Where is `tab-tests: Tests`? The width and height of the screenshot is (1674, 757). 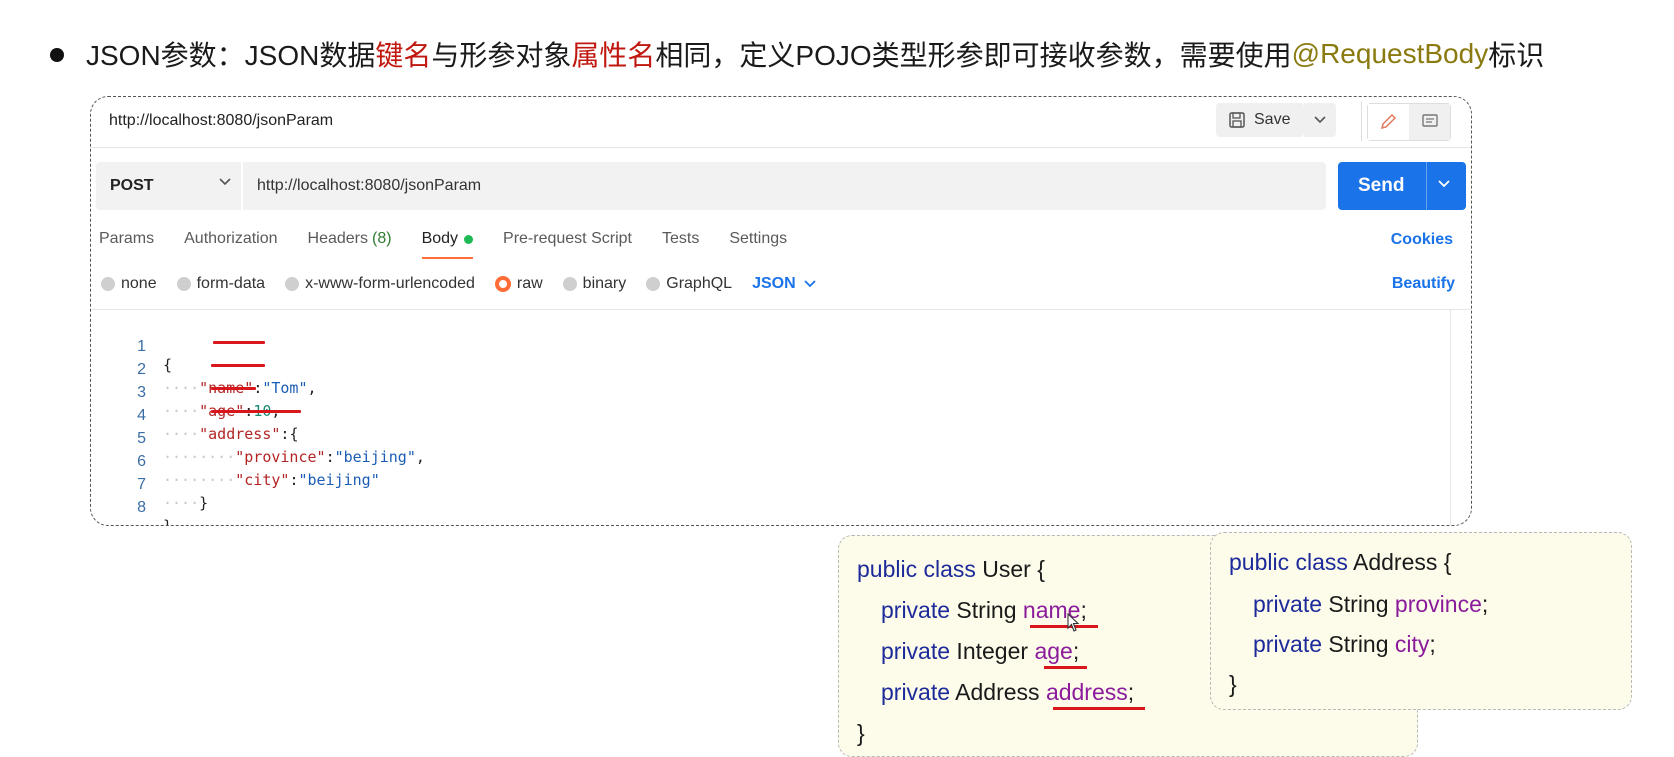 tab-tests: Tests is located at coordinates (680, 239).